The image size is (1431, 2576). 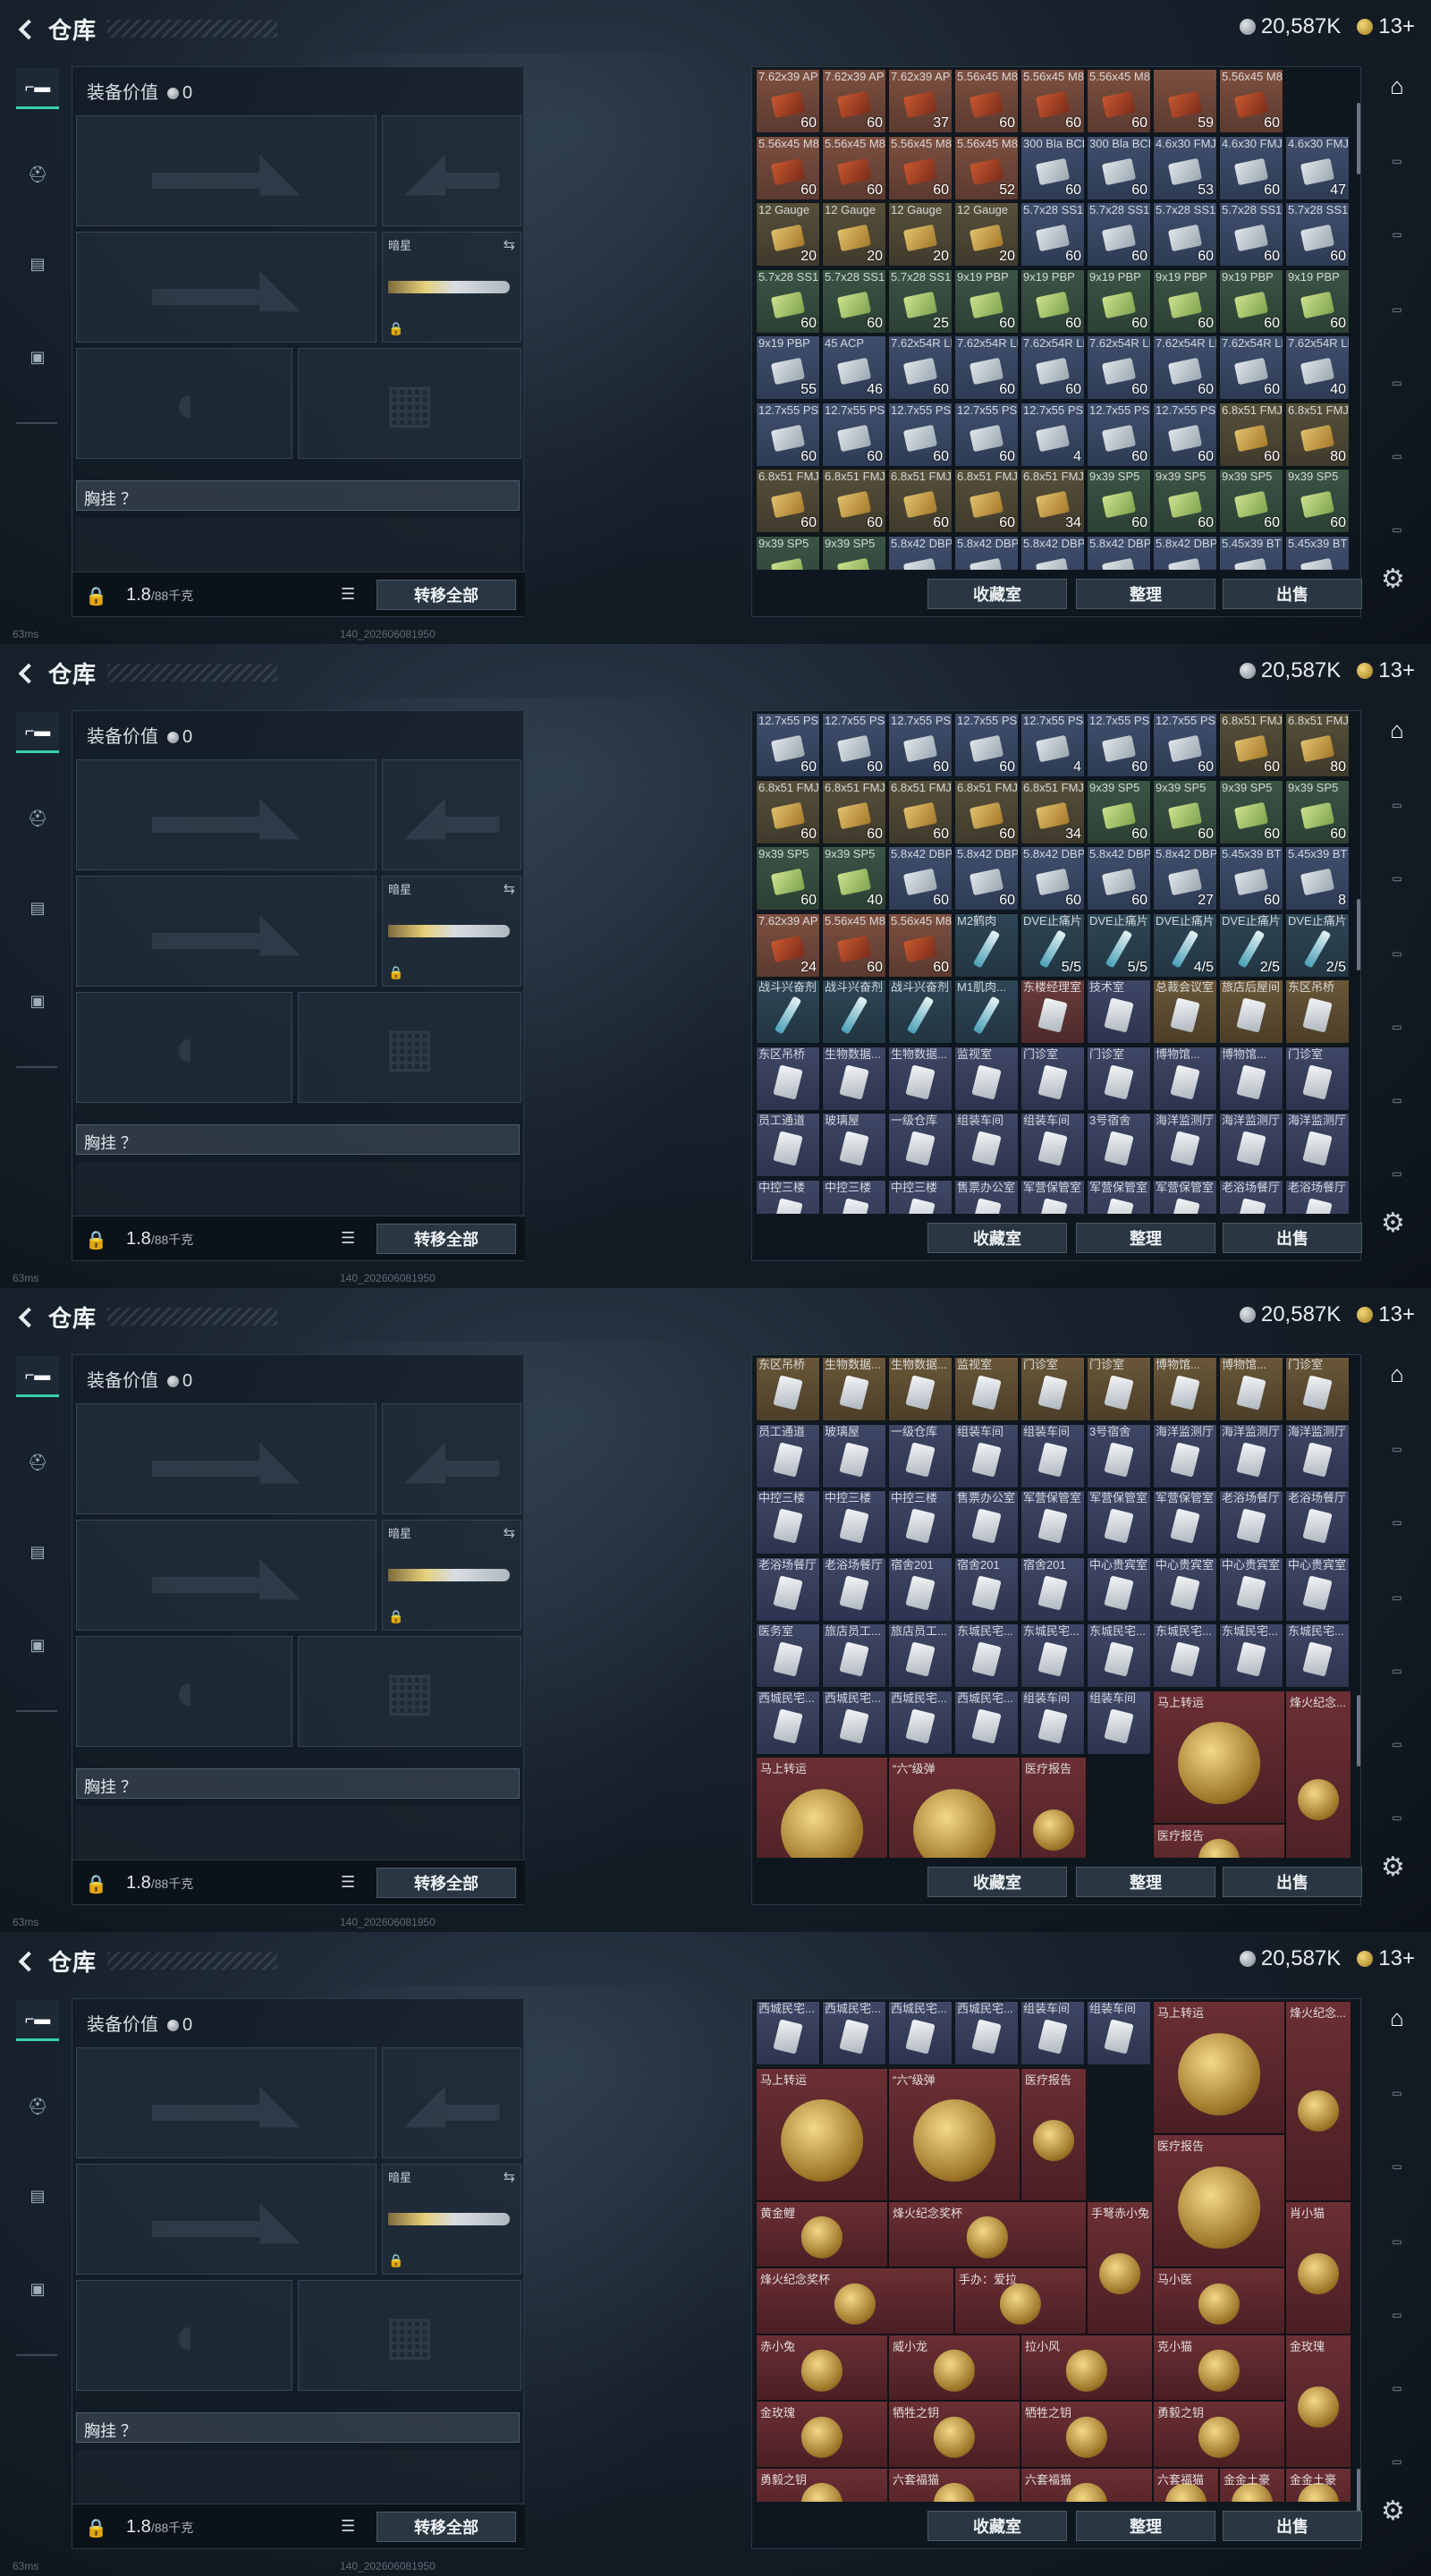 I want to click on storage-item-large: 克小猫, so click(x=1219, y=2367).